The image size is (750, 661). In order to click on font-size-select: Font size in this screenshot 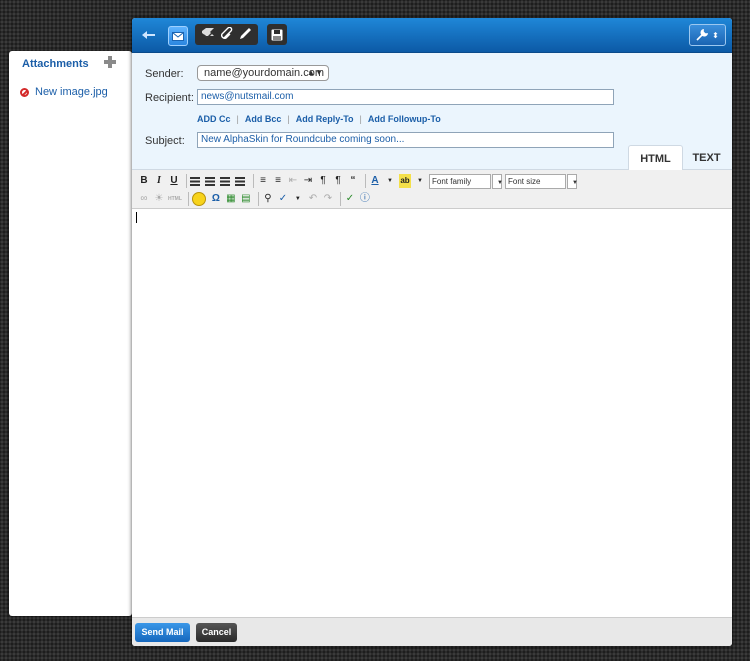, I will do `click(535, 181)`.